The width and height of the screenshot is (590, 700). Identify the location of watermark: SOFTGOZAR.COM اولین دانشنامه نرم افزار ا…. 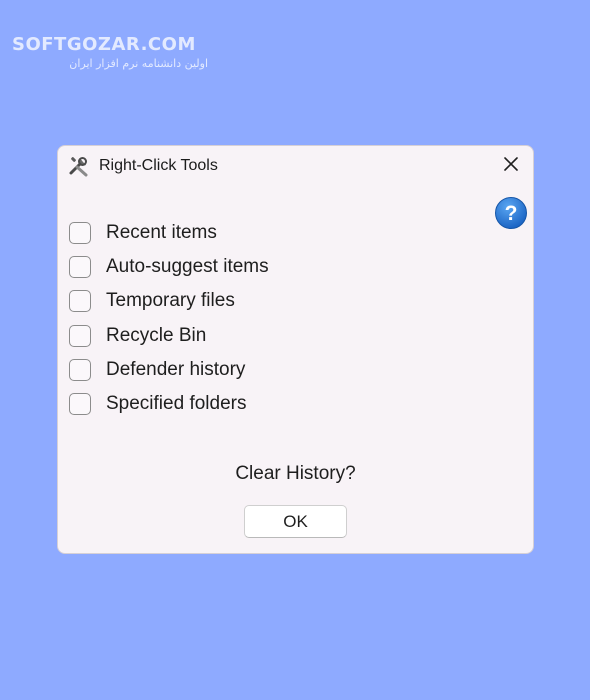
(110, 52).